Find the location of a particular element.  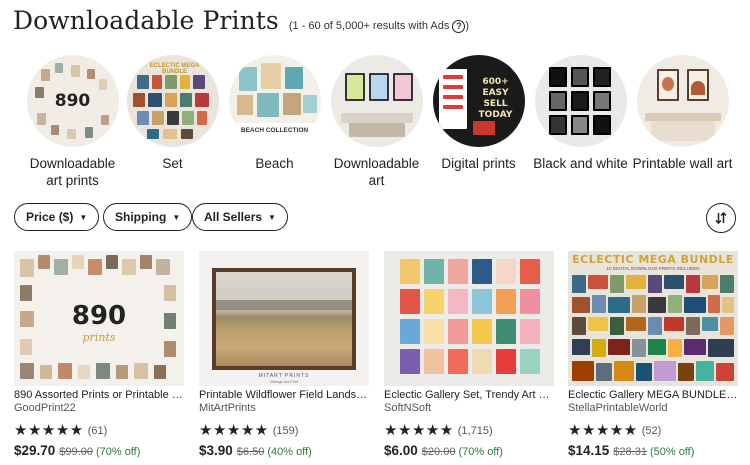

sort-icon is located at coordinates (721, 218).